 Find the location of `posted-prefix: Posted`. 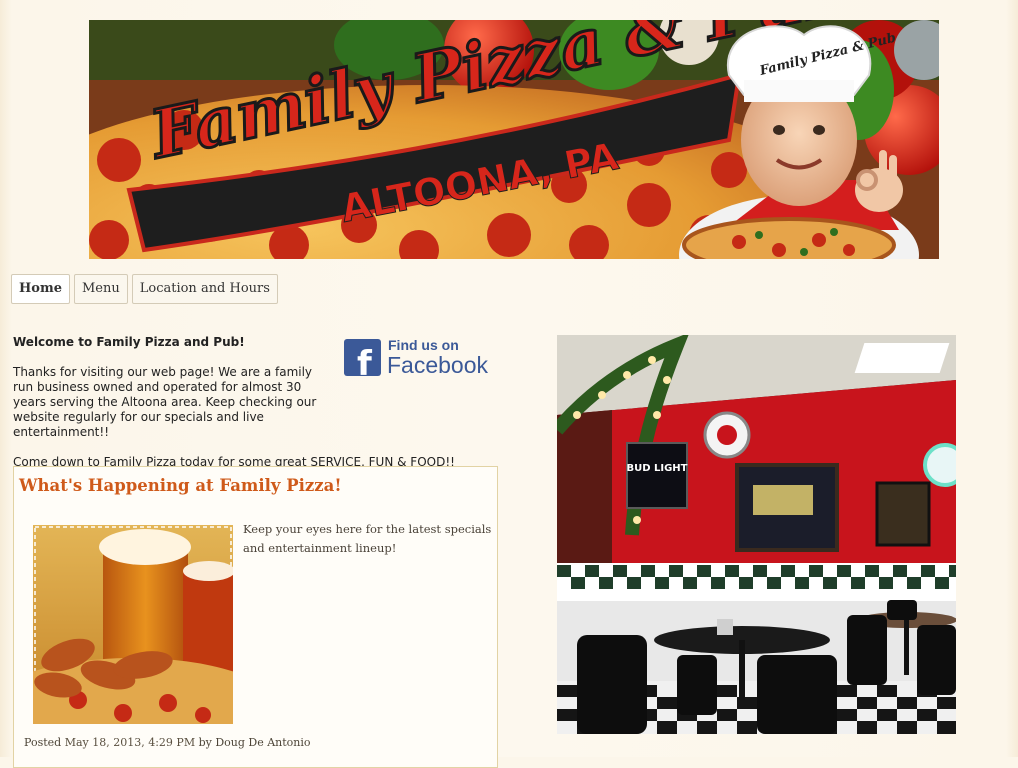

posted-prefix: Posted is located at coordinates (43, 742).